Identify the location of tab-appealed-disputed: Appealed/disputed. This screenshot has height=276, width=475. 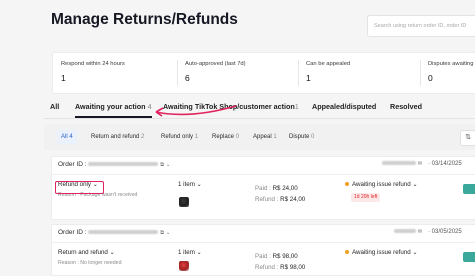
(344, 106).